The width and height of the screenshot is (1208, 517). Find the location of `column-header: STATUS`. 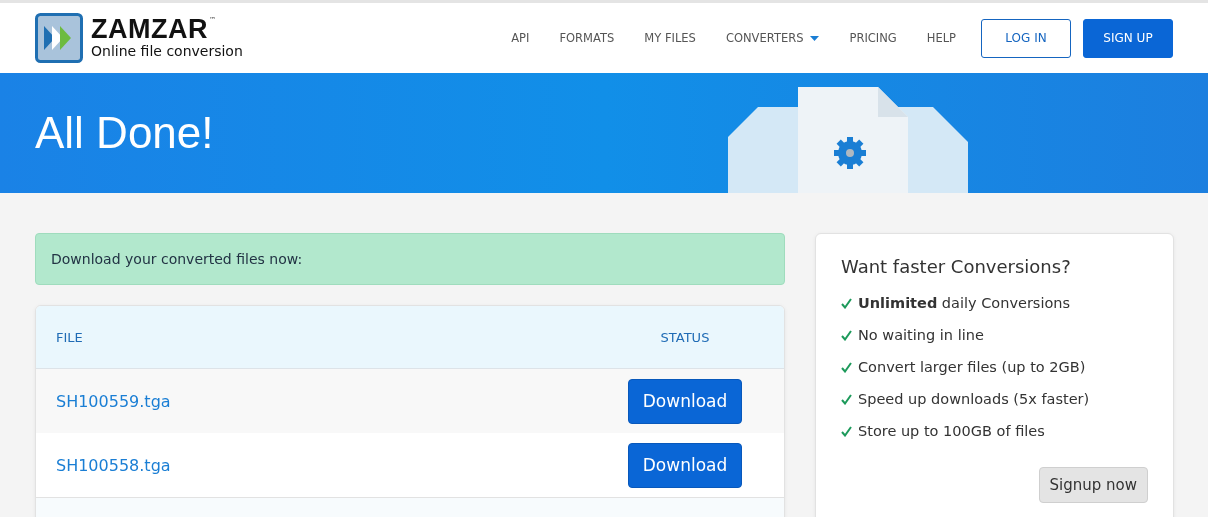

column-header: STATUS is located at coordinates (685, 337).